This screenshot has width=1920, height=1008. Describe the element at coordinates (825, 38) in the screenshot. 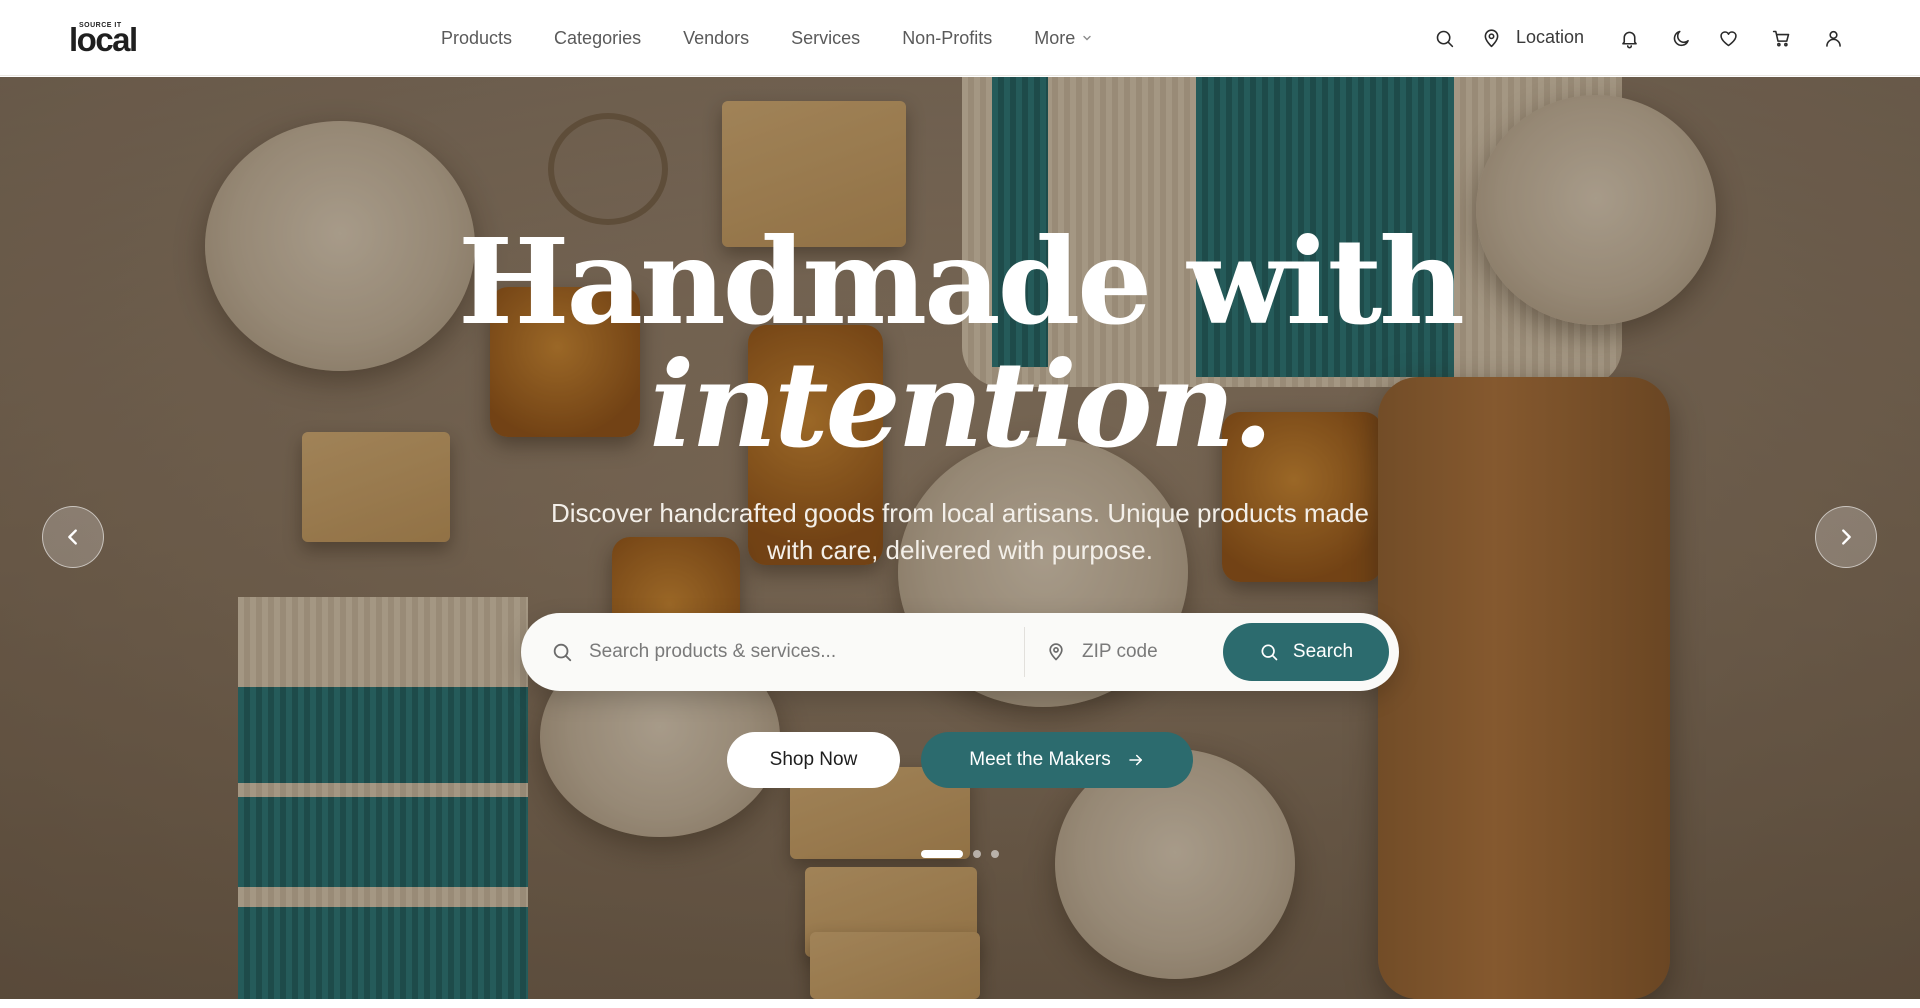

I see `nav-item-services: Services` at that location.